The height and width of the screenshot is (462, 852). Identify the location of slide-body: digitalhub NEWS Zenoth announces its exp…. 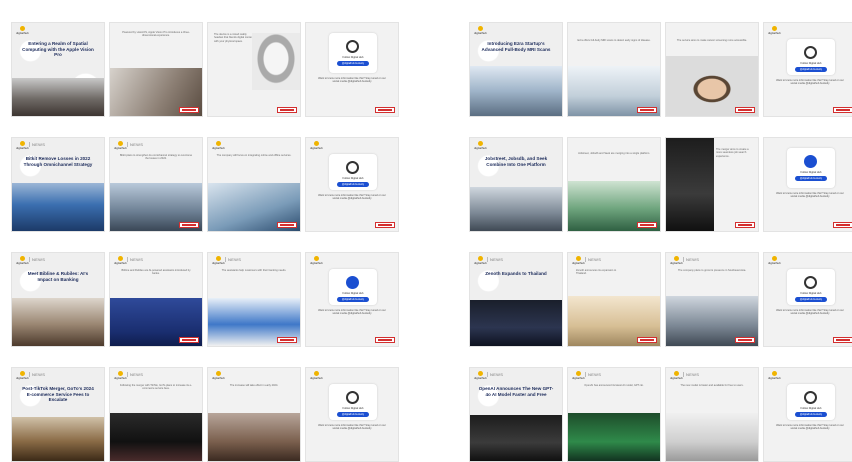
(614, 299).